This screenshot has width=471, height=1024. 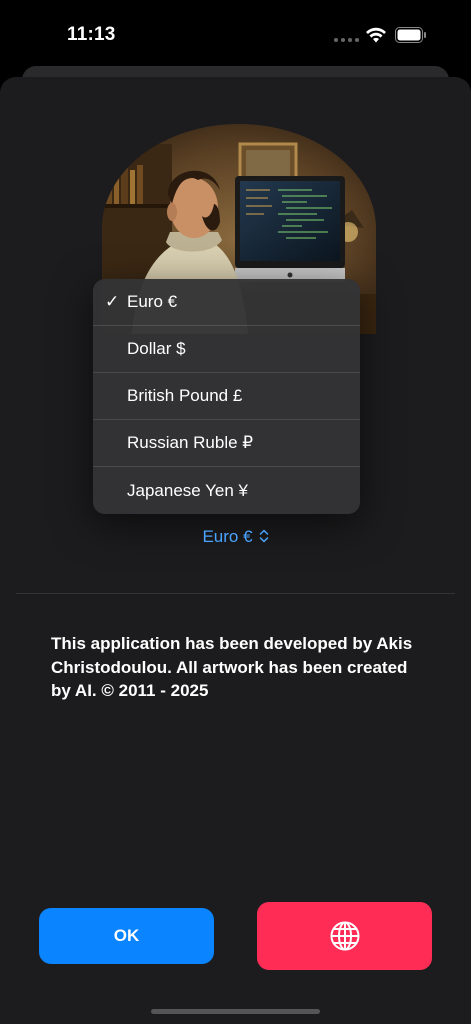 I want to click on chevron-up-down-icon, so click(x=263, y=536).